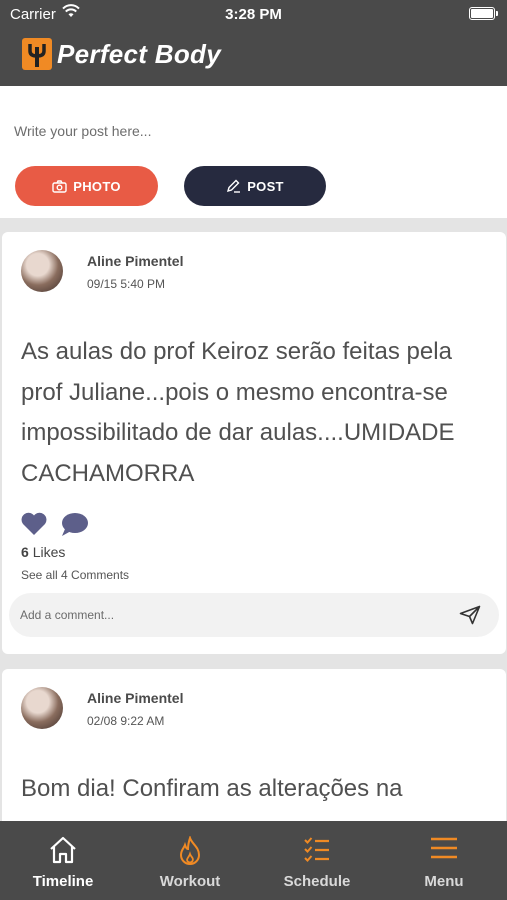 The image size is (507, 900). Describe the element at coordinates (75, 525) in the screenshot. I see `comment-icon` at that location.